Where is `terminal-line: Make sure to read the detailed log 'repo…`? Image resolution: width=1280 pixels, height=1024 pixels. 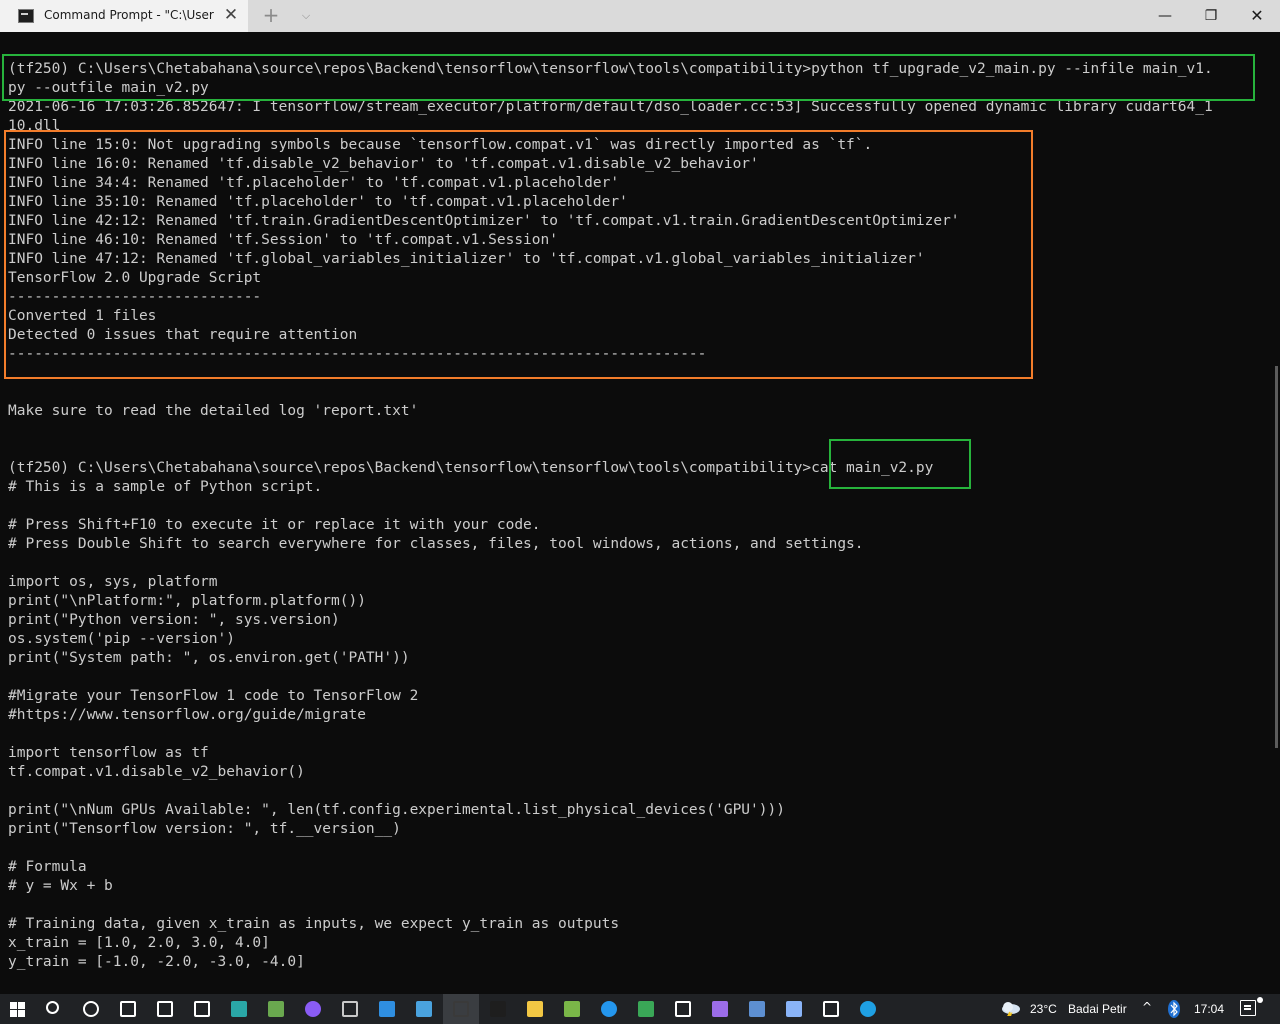 terminal-line: Make sure to read the detailed log 'repo… is located at coordinates (213, 411).